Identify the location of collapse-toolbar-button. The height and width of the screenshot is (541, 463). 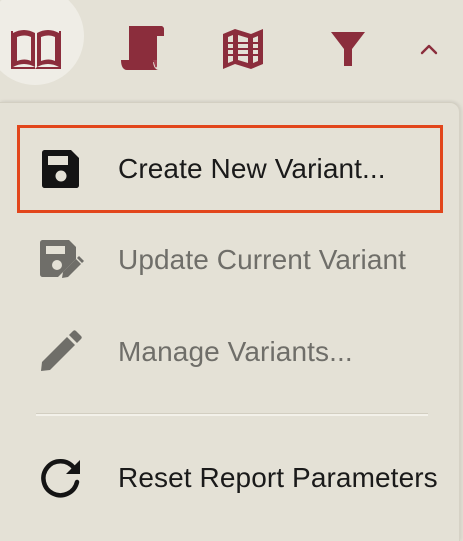
(429, 49).